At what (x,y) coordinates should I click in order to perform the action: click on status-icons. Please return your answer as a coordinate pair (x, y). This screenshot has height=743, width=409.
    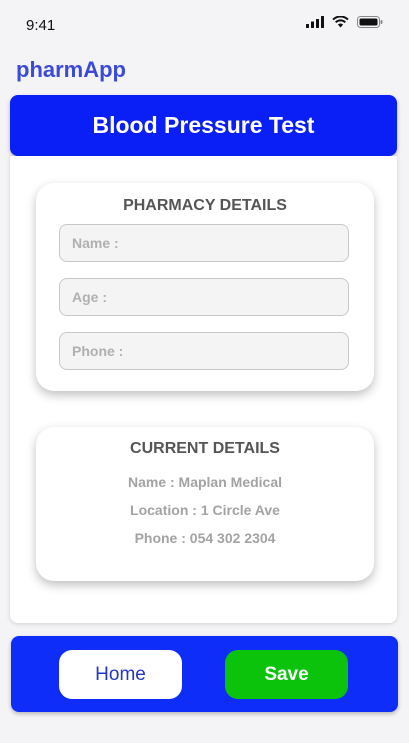
    Looking at the image, I should click on (344, 22).